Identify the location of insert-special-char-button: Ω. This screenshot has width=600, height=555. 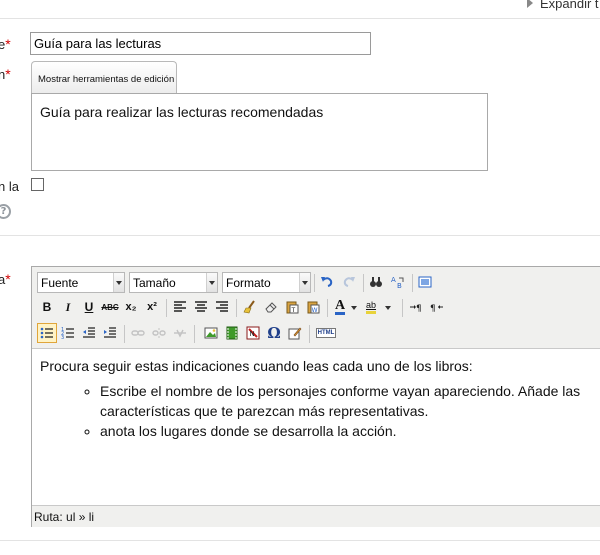
(274, 333).